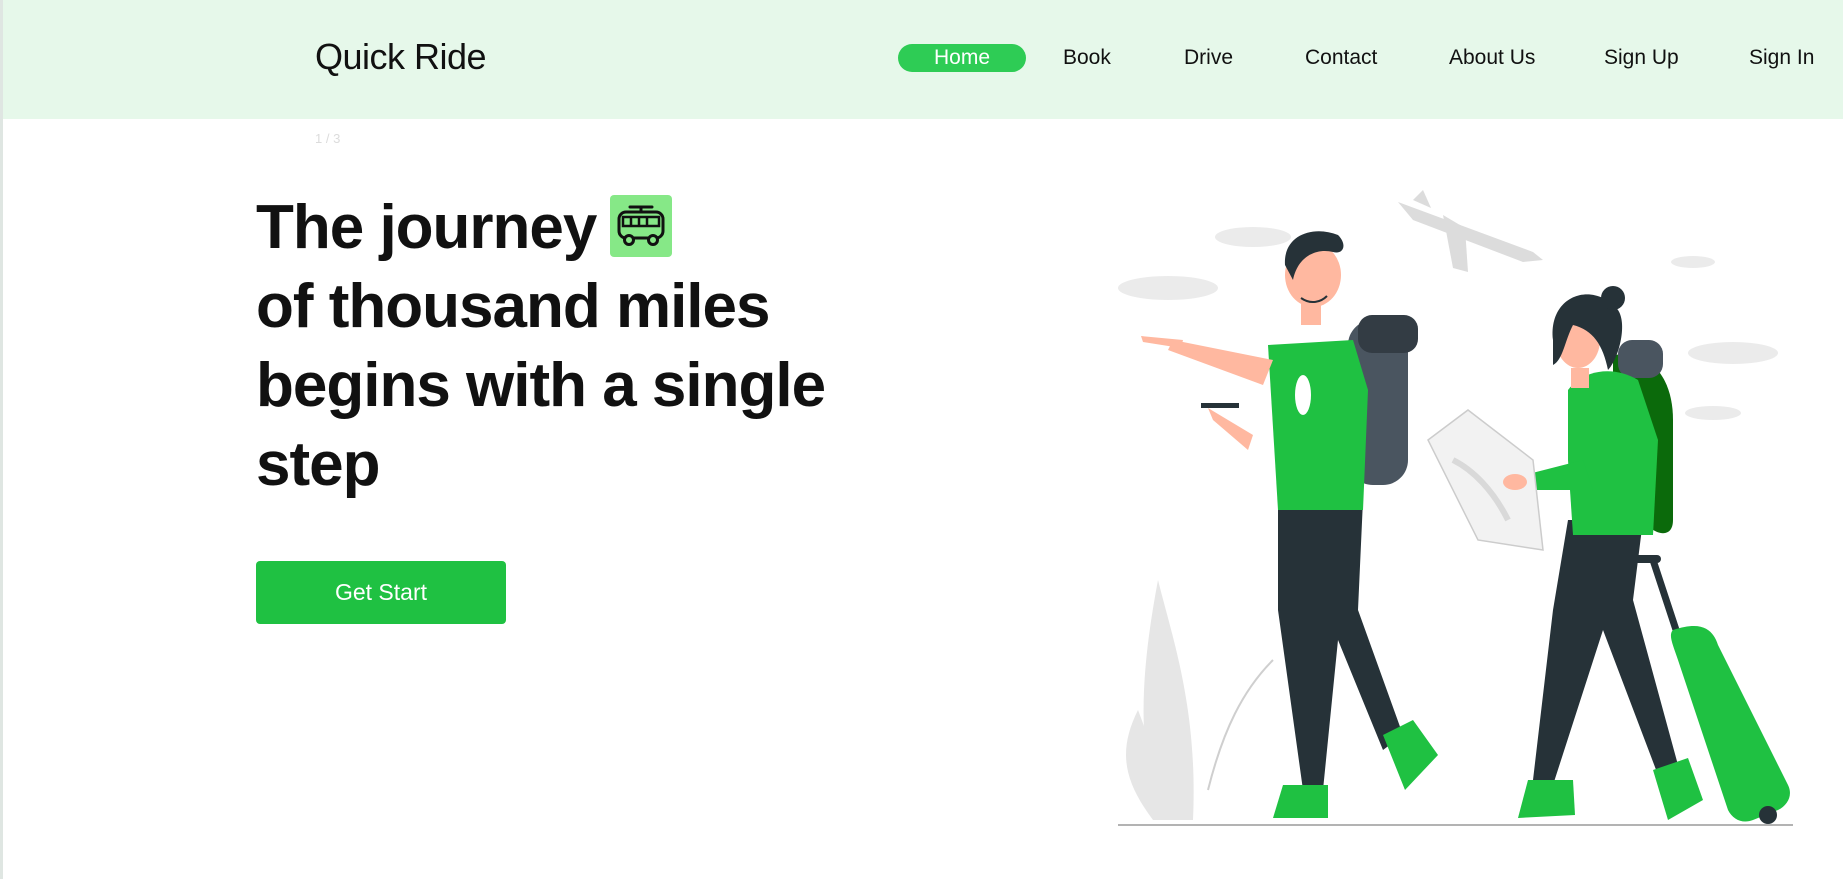  What do you see at coordinates (1470, 231) in the screenshot?
I see `airplane-icon` at bounding box center [1470, 231].